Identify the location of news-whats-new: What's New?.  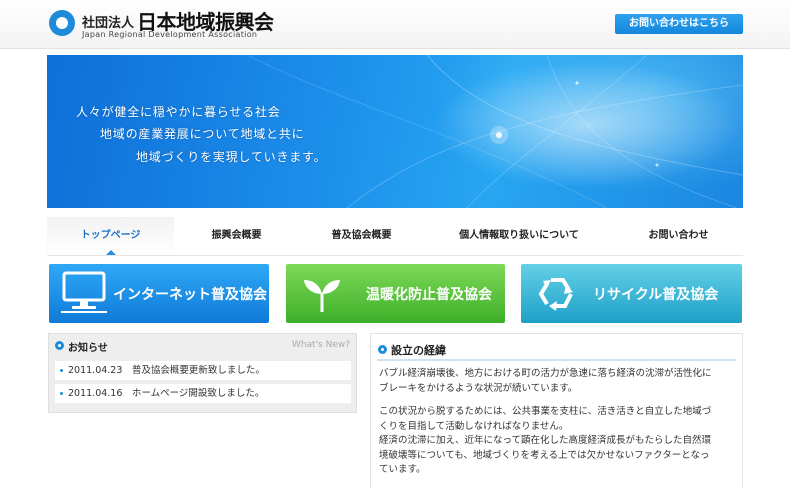
(320, 345).